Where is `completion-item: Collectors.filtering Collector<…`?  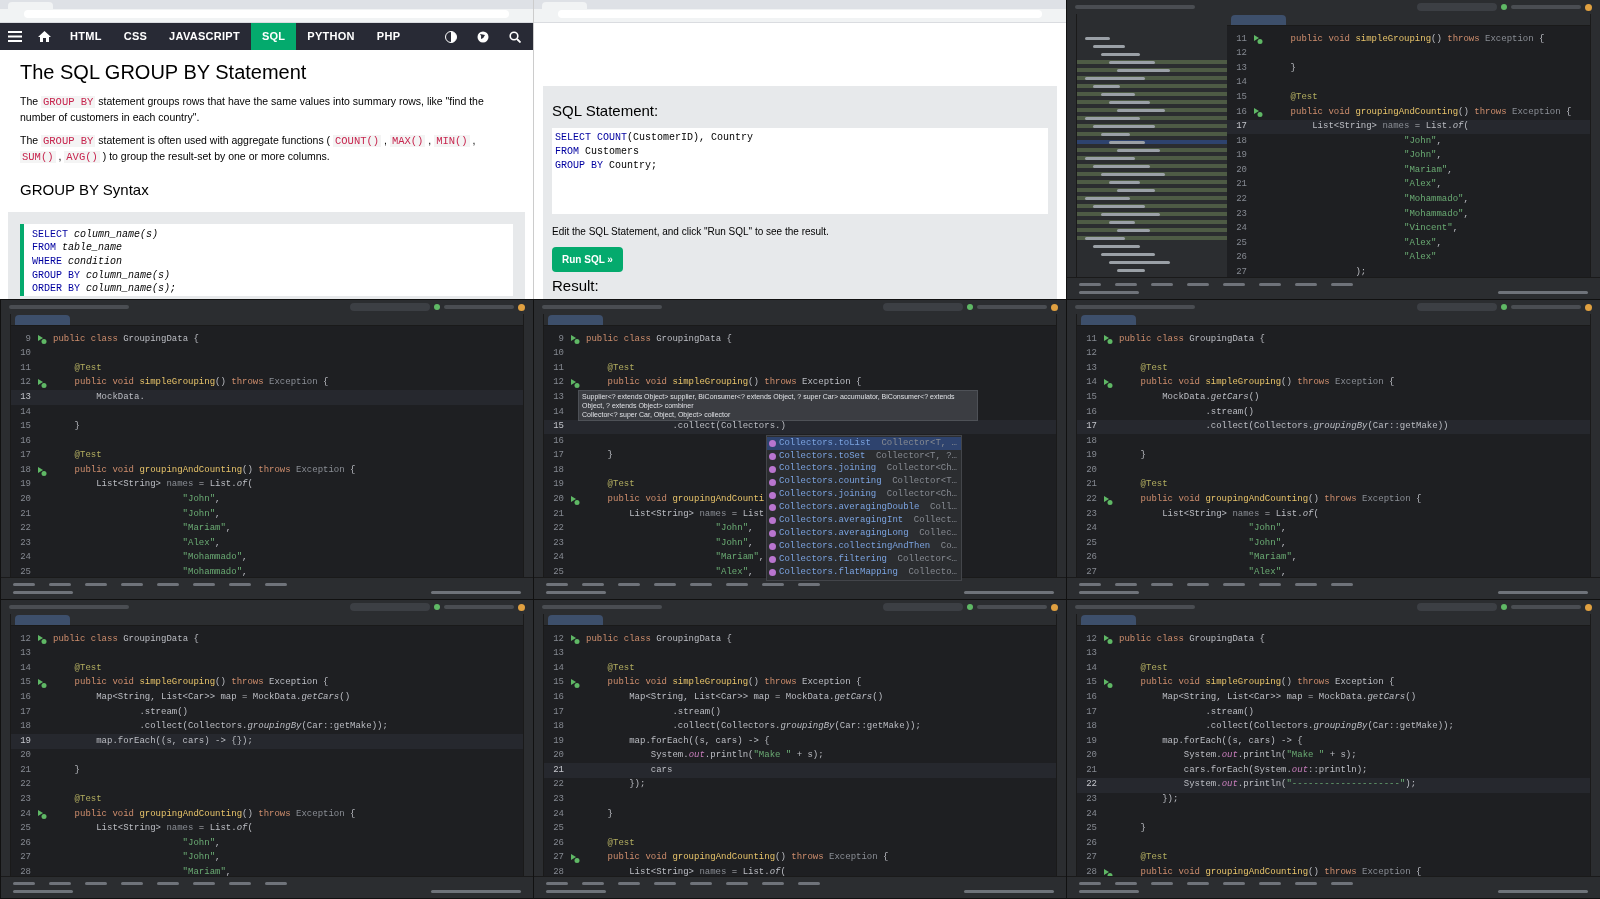 completion-item: Collectors.filtering Collector<… is located at coordinates (864, 559).